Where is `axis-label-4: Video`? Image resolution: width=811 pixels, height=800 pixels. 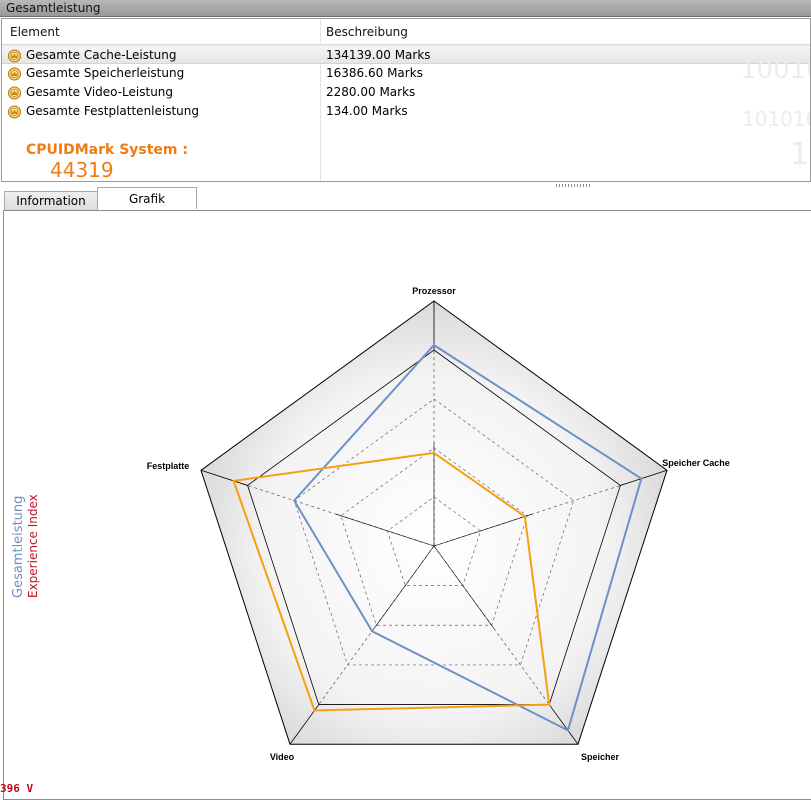
axis-label-4: Video is located at coordinates (282, 757).